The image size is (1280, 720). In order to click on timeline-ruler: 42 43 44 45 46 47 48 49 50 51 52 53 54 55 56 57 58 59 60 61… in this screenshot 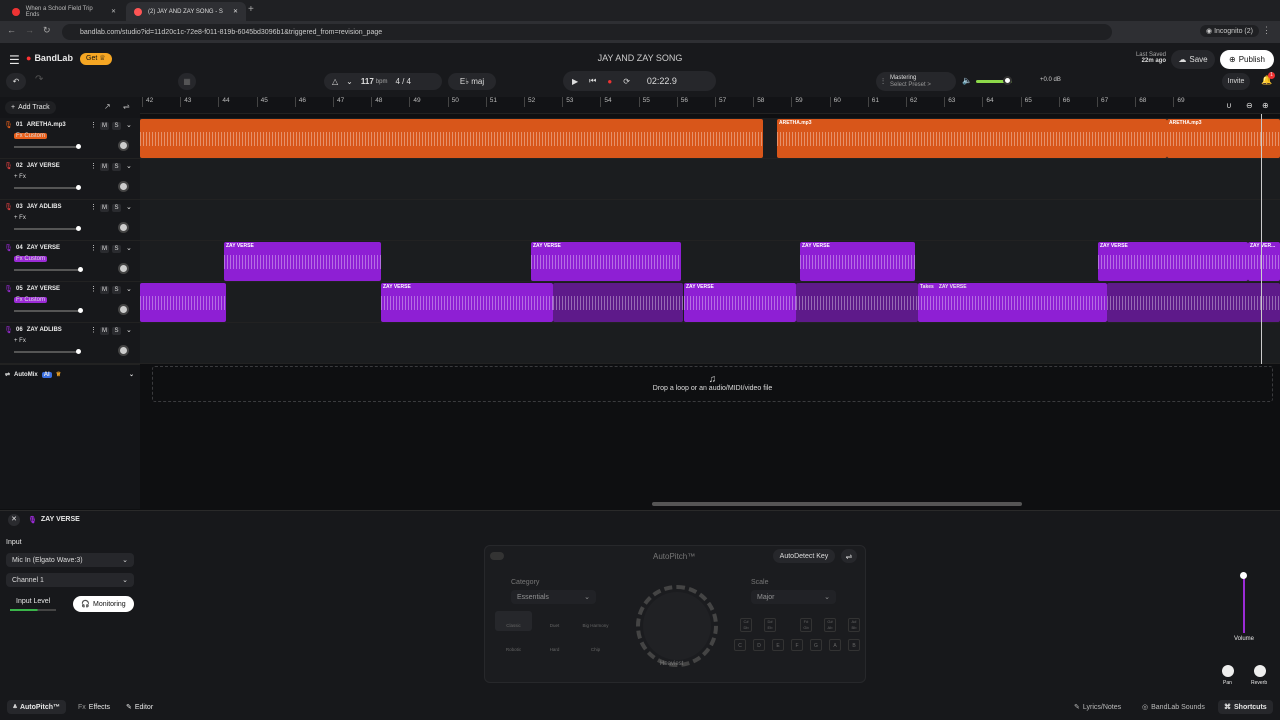, I will do `click(710, 105)`.